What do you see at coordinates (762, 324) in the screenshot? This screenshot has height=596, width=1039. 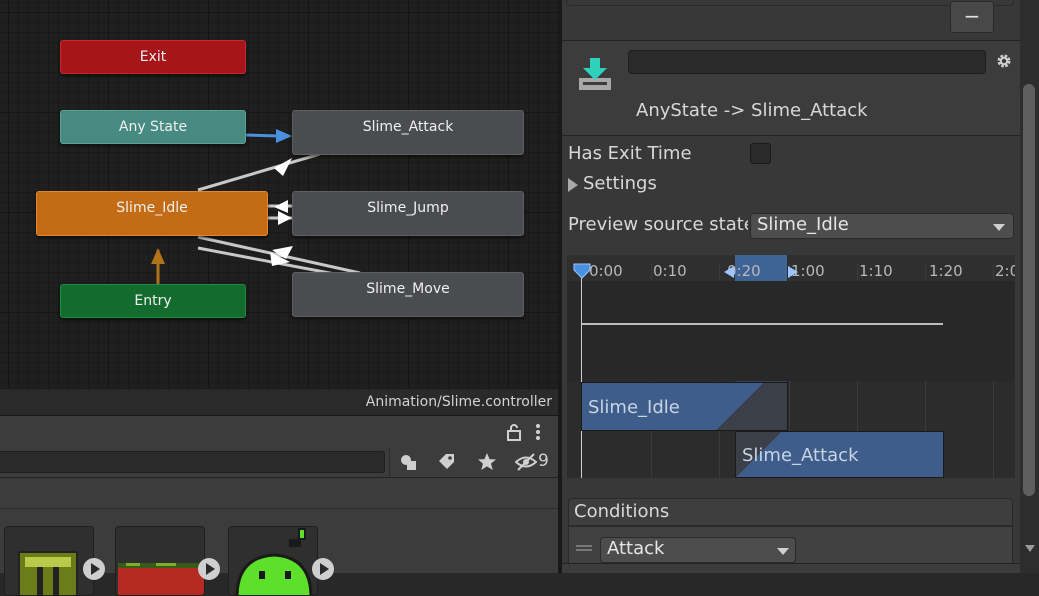 I see `weight-curve` at bounding box center [762, 324].